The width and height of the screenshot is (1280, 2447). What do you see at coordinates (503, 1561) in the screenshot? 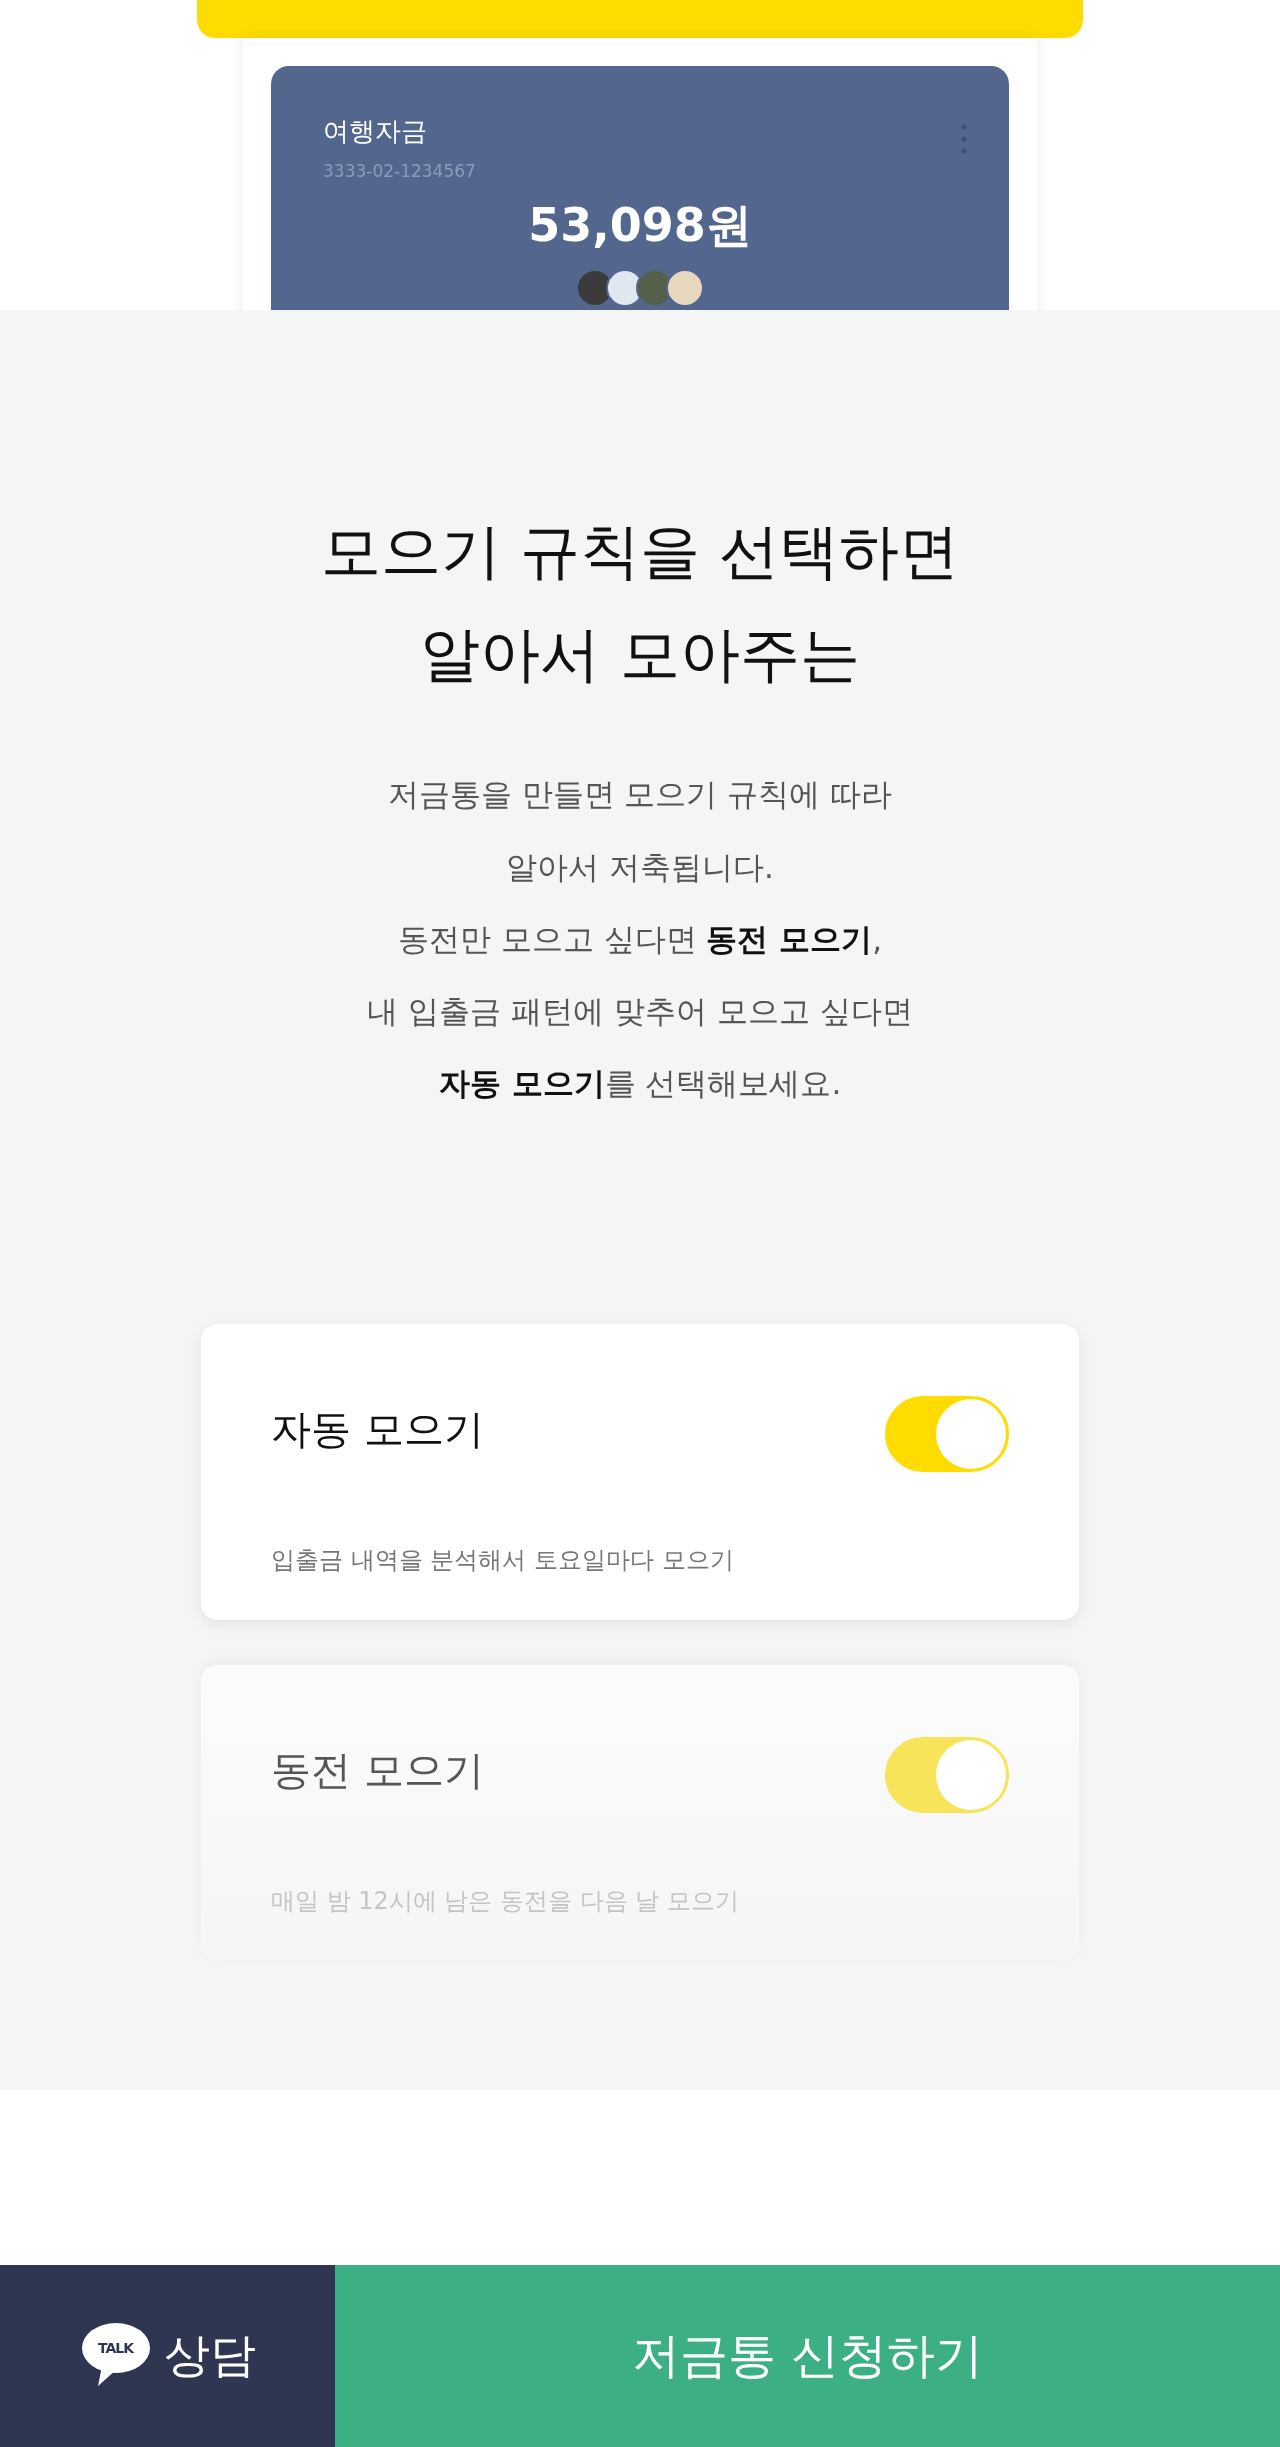
I see `rule-description: 입출금 내역을 분석해서 토요일마다 모으기` at bounding box center [503, 1561].